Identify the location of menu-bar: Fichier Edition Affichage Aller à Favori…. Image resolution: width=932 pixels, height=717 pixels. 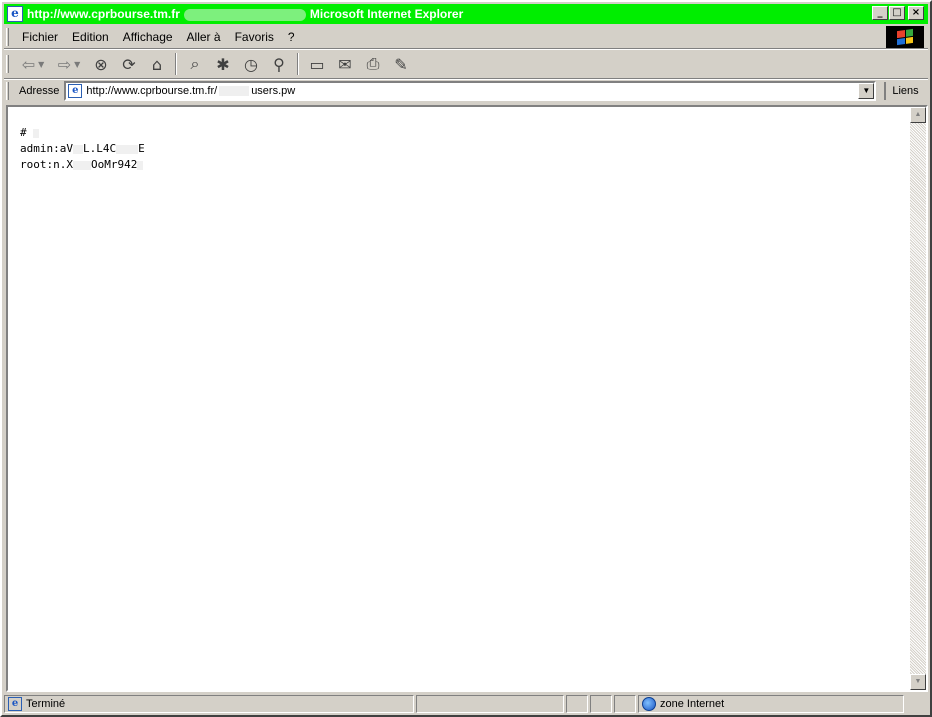
(446, 37).